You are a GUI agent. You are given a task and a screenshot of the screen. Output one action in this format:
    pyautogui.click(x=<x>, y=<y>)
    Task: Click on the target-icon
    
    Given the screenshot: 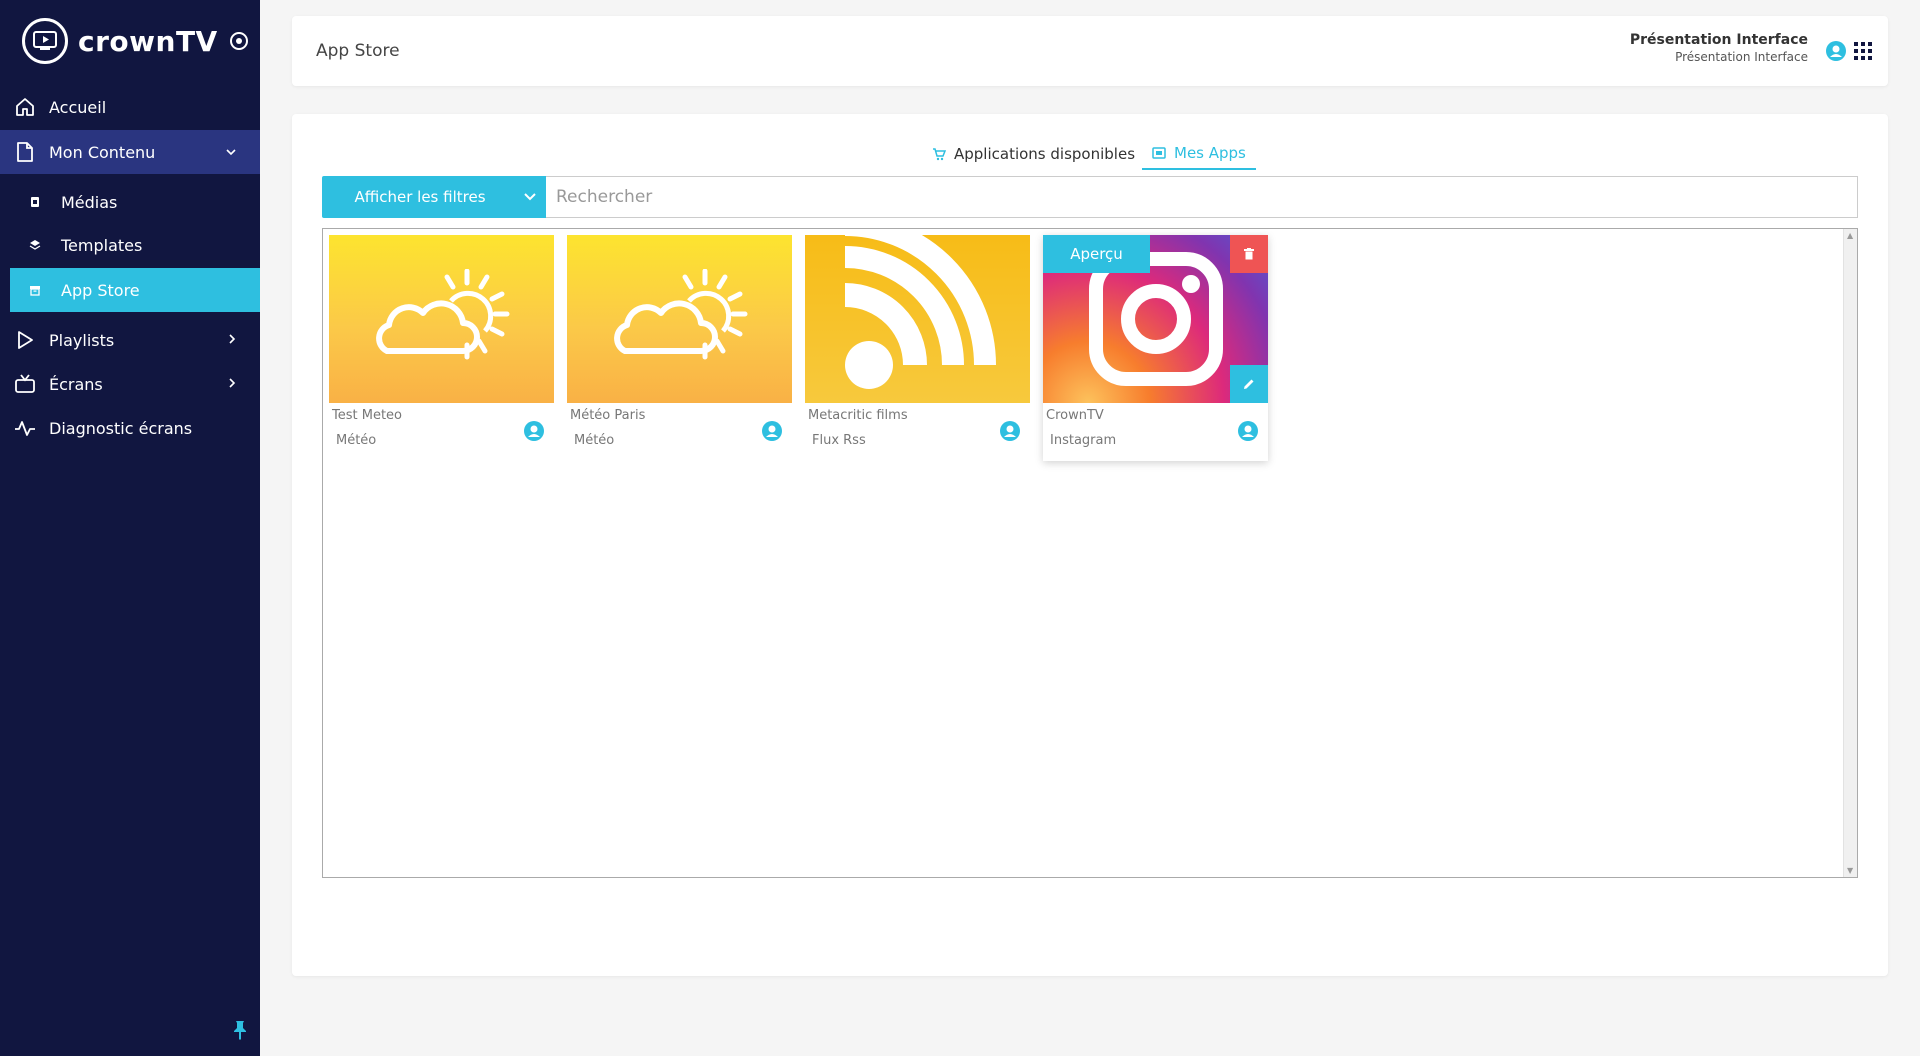 What is the action you would take?
    pyautogui.click(x=238, y=41)
    